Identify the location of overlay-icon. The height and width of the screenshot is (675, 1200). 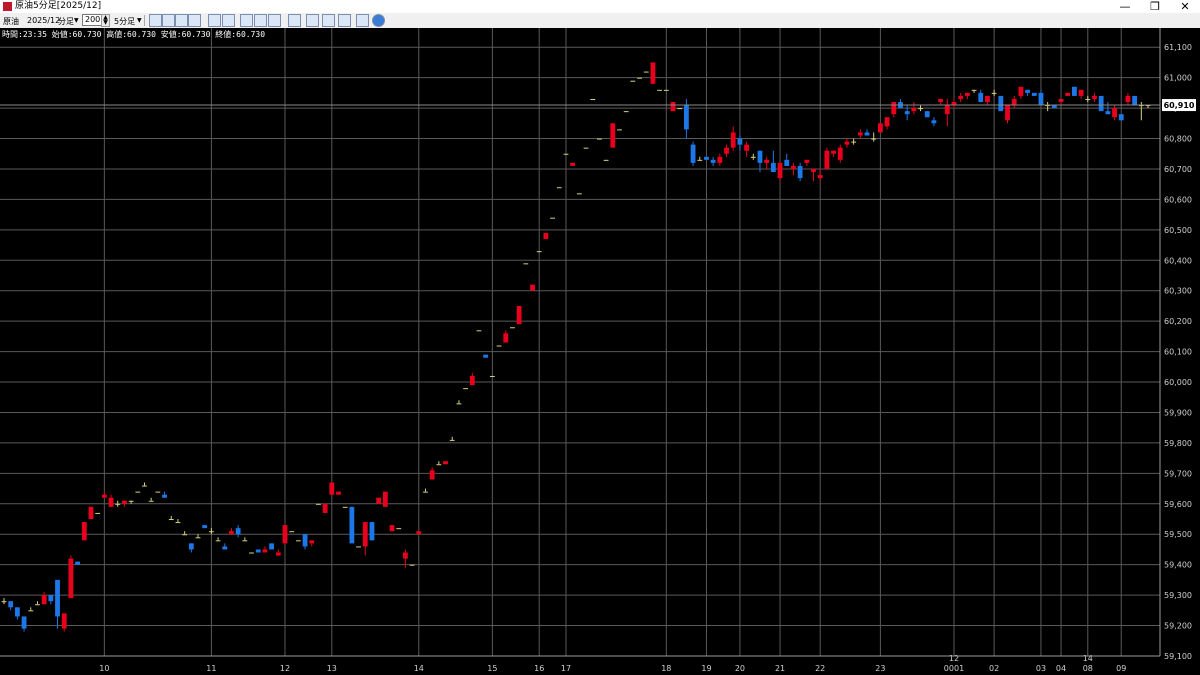
(344, 20).